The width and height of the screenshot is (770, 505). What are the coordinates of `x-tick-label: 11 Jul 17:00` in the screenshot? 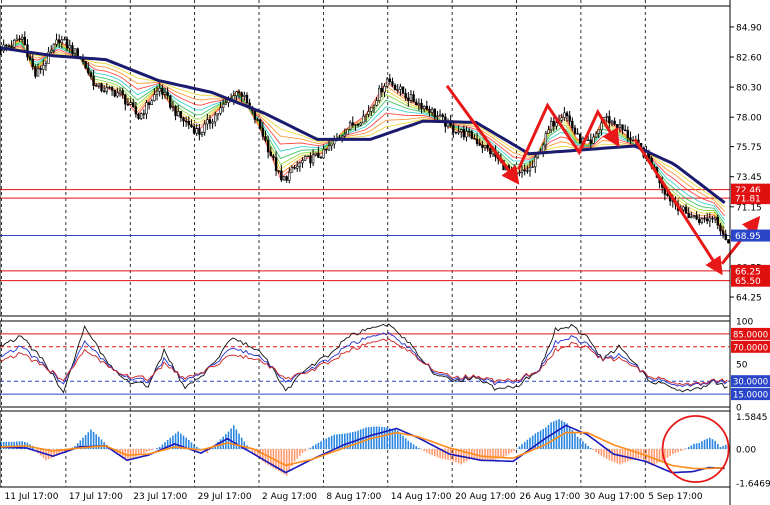 It's located at (32, 497).